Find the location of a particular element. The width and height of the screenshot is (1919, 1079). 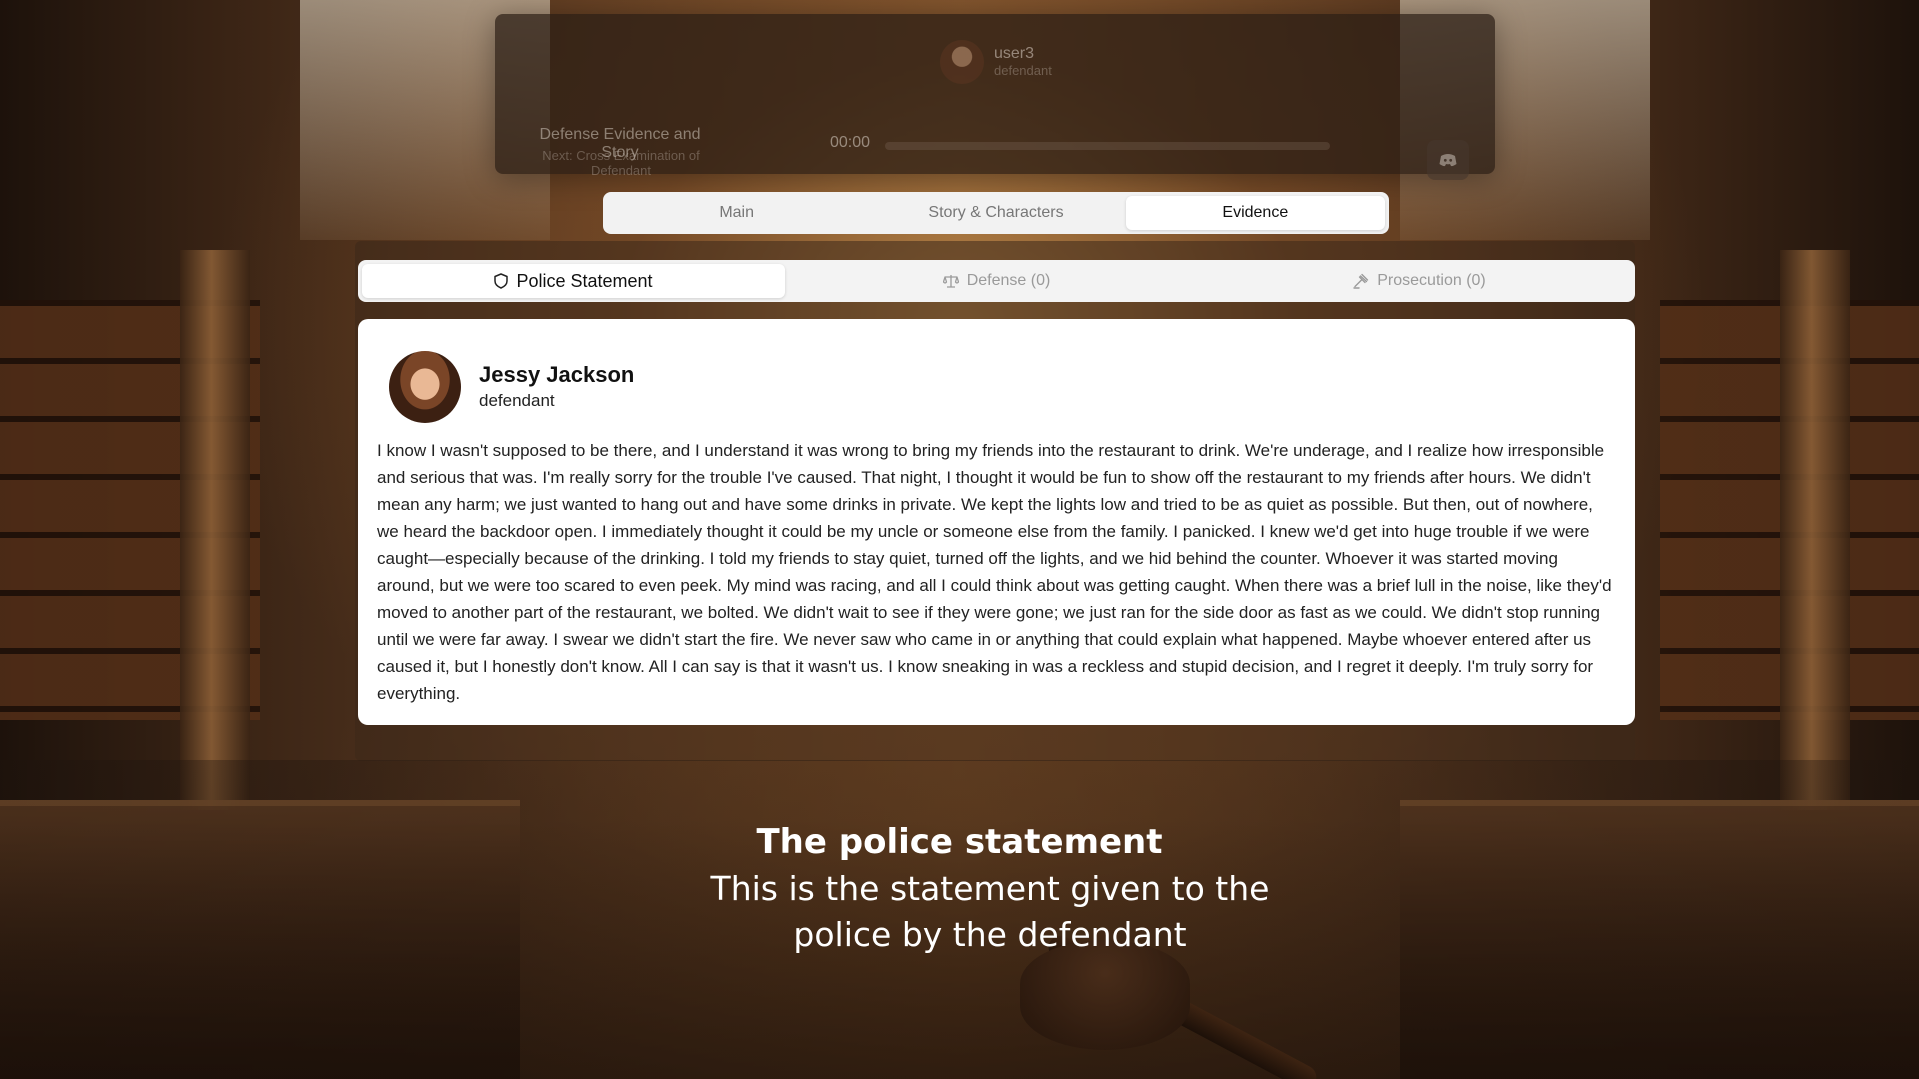

tab-police-statement: Police Statement is located at coordinates (573, 281).